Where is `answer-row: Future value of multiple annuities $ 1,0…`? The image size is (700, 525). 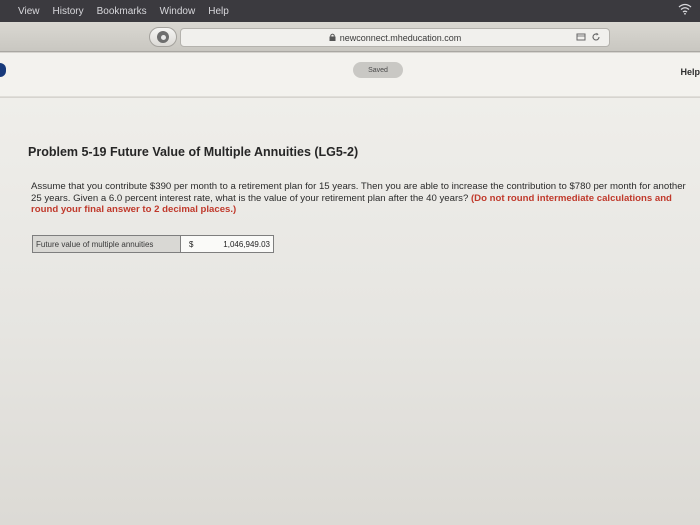 answer-row: Future value of multiple annuities $ 1,0… is located at coordinates (153, 244).